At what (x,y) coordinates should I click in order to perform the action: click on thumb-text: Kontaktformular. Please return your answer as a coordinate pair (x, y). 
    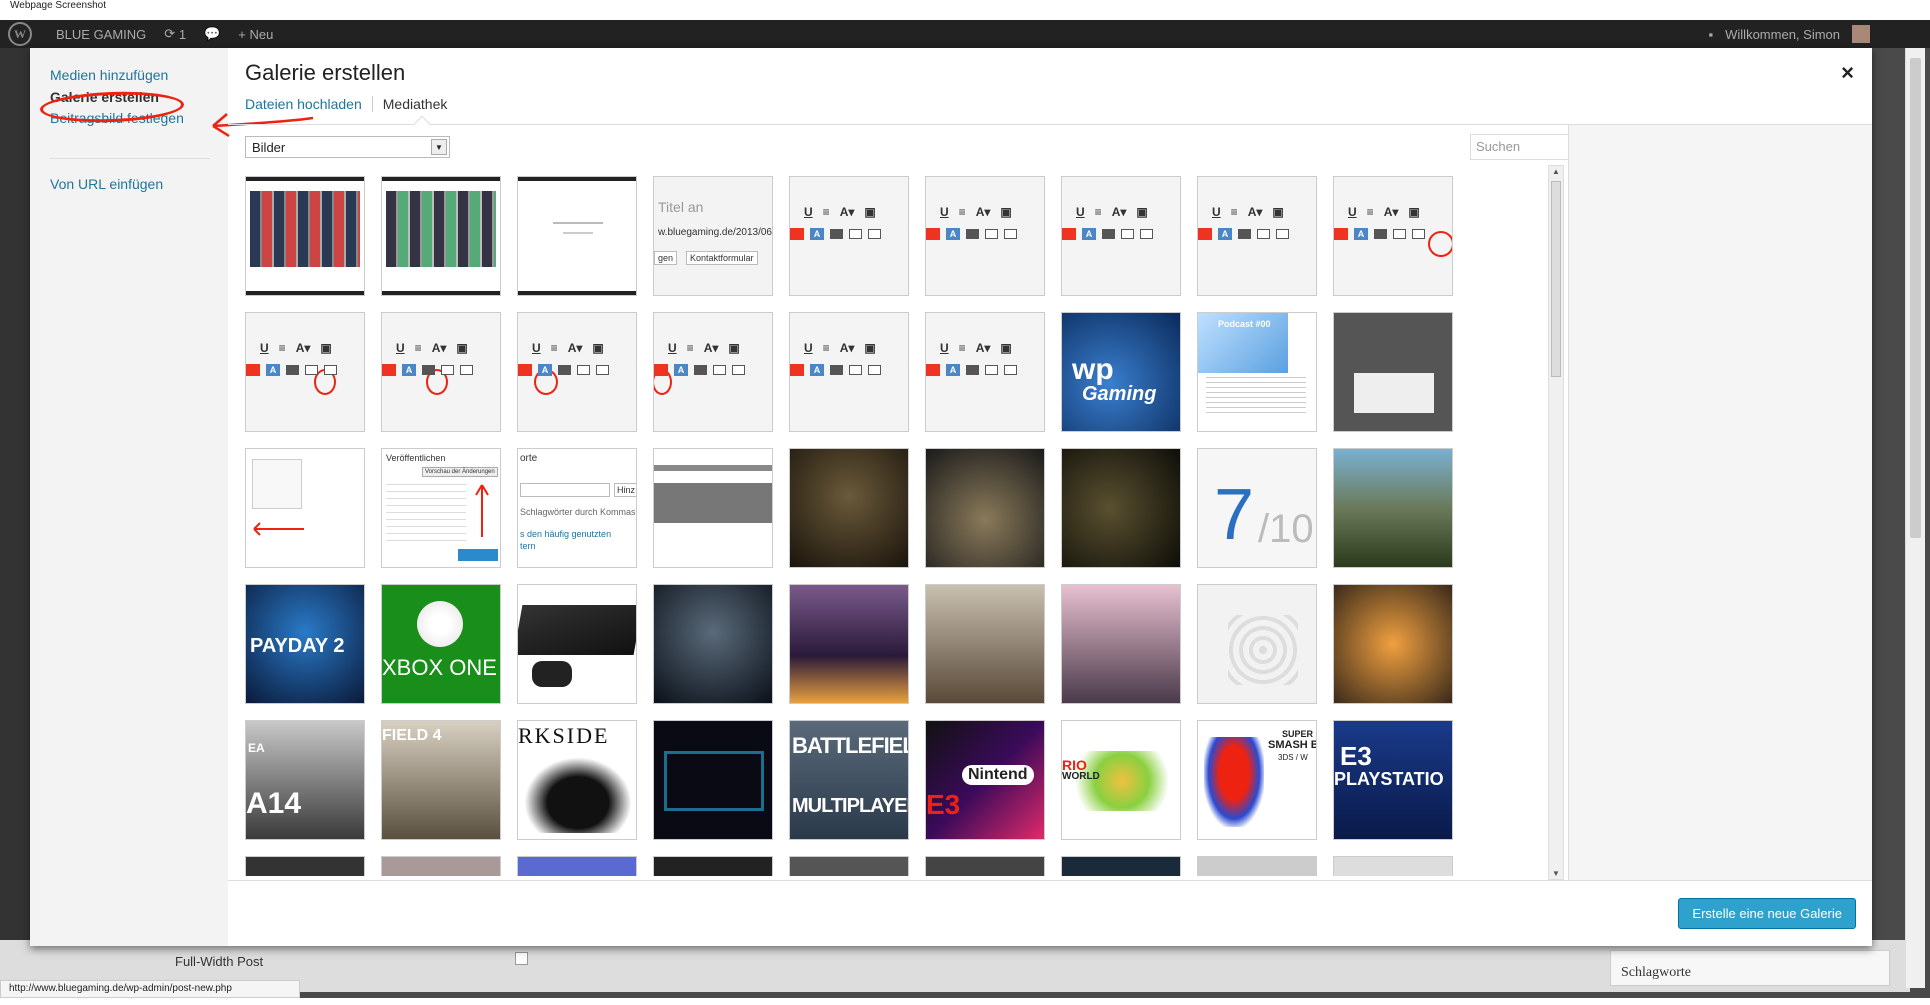
    Looking at the image, I should click on (722, 258).